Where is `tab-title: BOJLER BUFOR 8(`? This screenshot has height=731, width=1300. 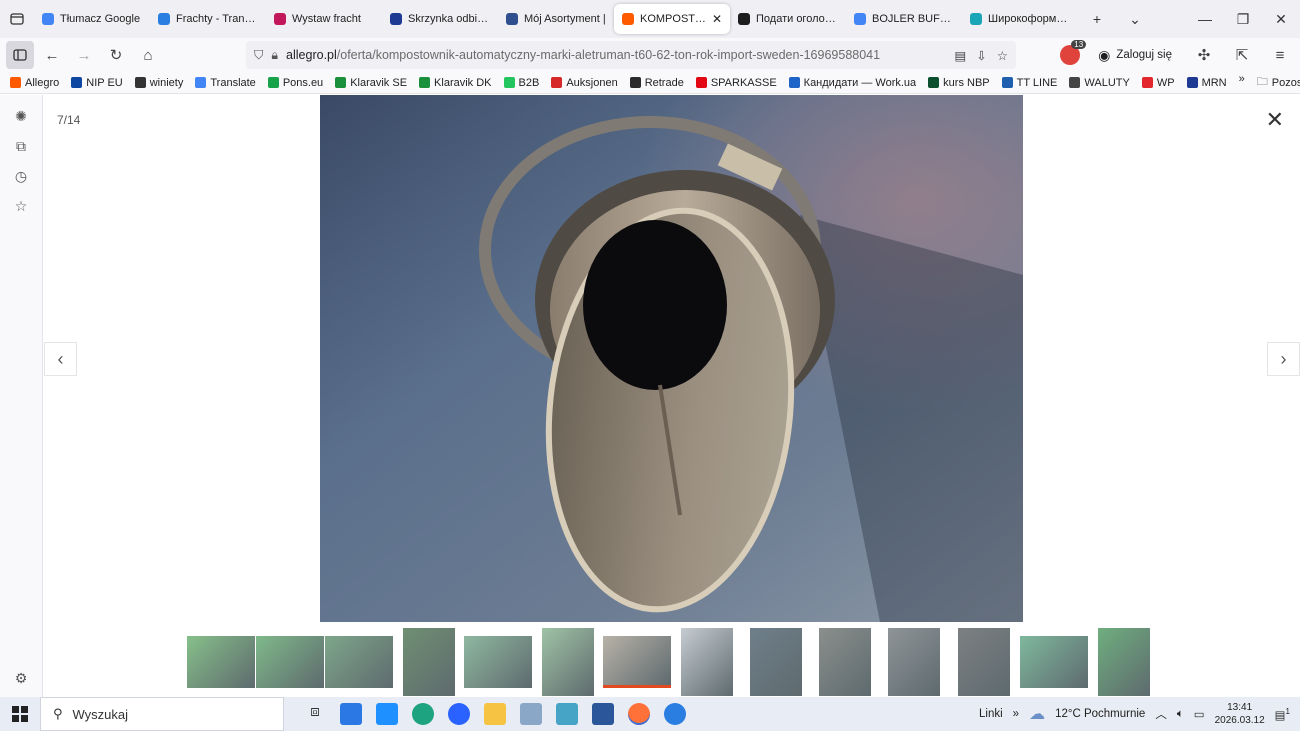 tab-title: BOJLER BUFOR 8( is located at coordinates (913, 19).